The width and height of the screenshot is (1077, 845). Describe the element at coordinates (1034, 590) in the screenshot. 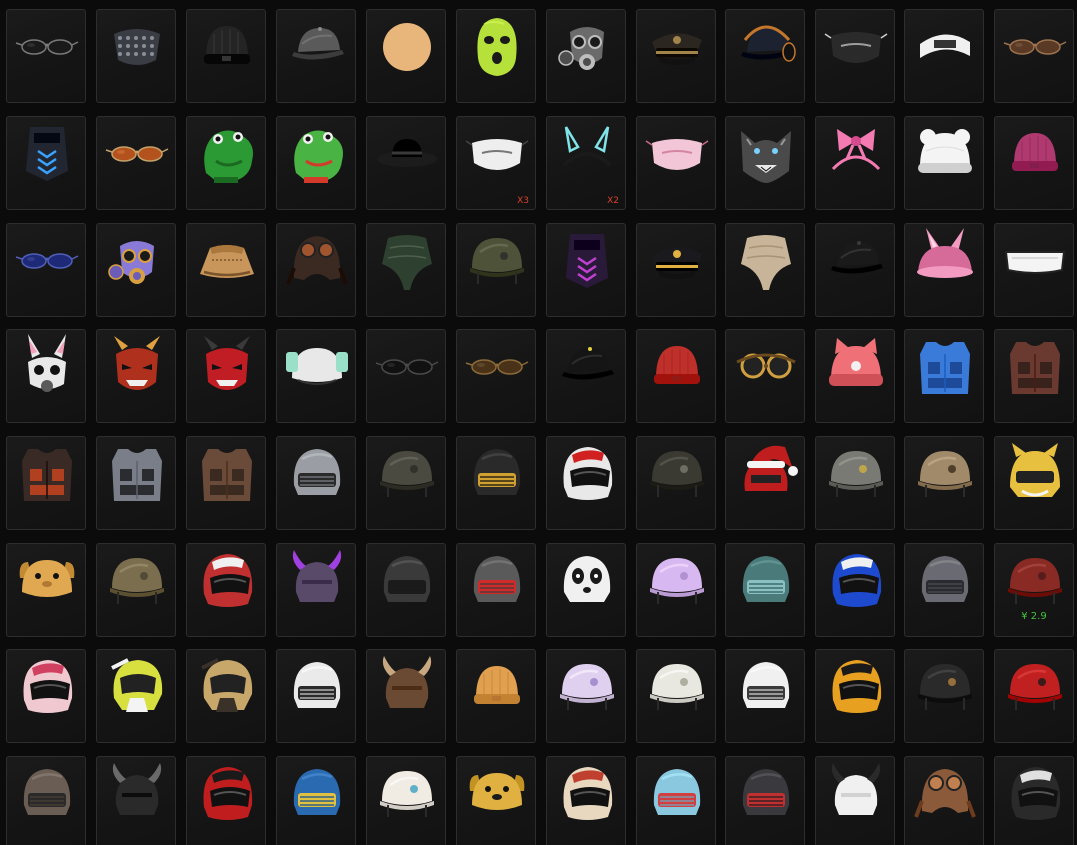

I see `inventory-slot: ¥ 2.9` at that location.